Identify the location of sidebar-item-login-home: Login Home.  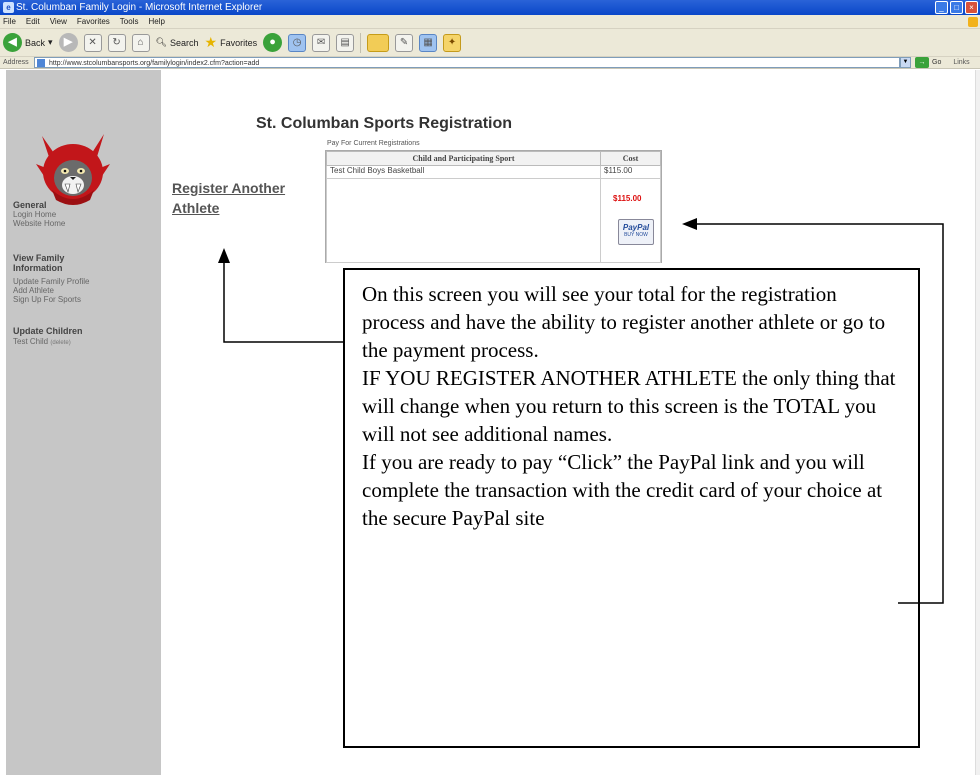
(34, 214).